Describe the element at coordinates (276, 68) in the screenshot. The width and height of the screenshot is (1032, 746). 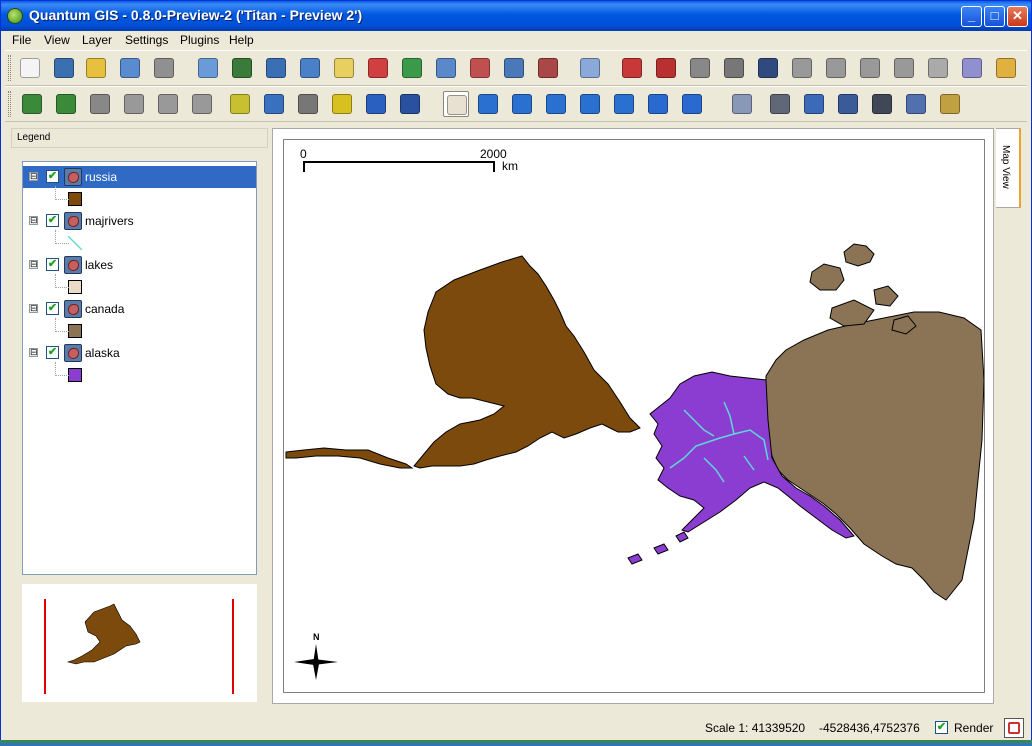
I see `add-postgis-button` at that location.